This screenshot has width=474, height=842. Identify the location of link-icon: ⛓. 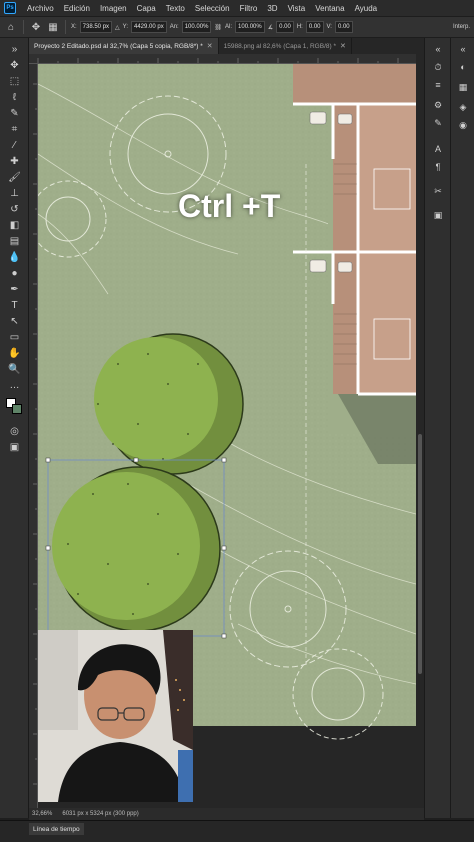
(218, 27).